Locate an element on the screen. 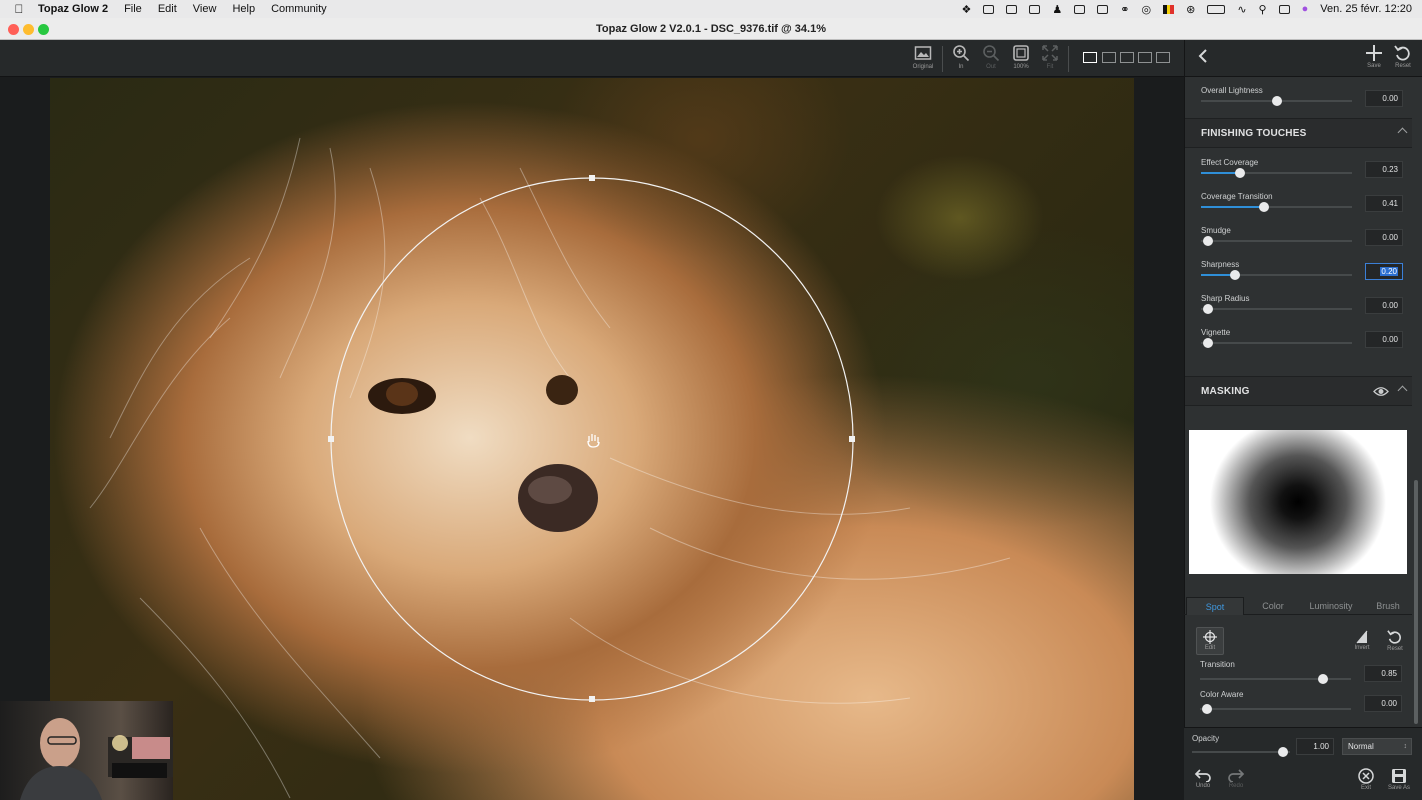 The image size is (1422, 800). slider-value-editing: 0.20 is located at coordinates (1384, 271).